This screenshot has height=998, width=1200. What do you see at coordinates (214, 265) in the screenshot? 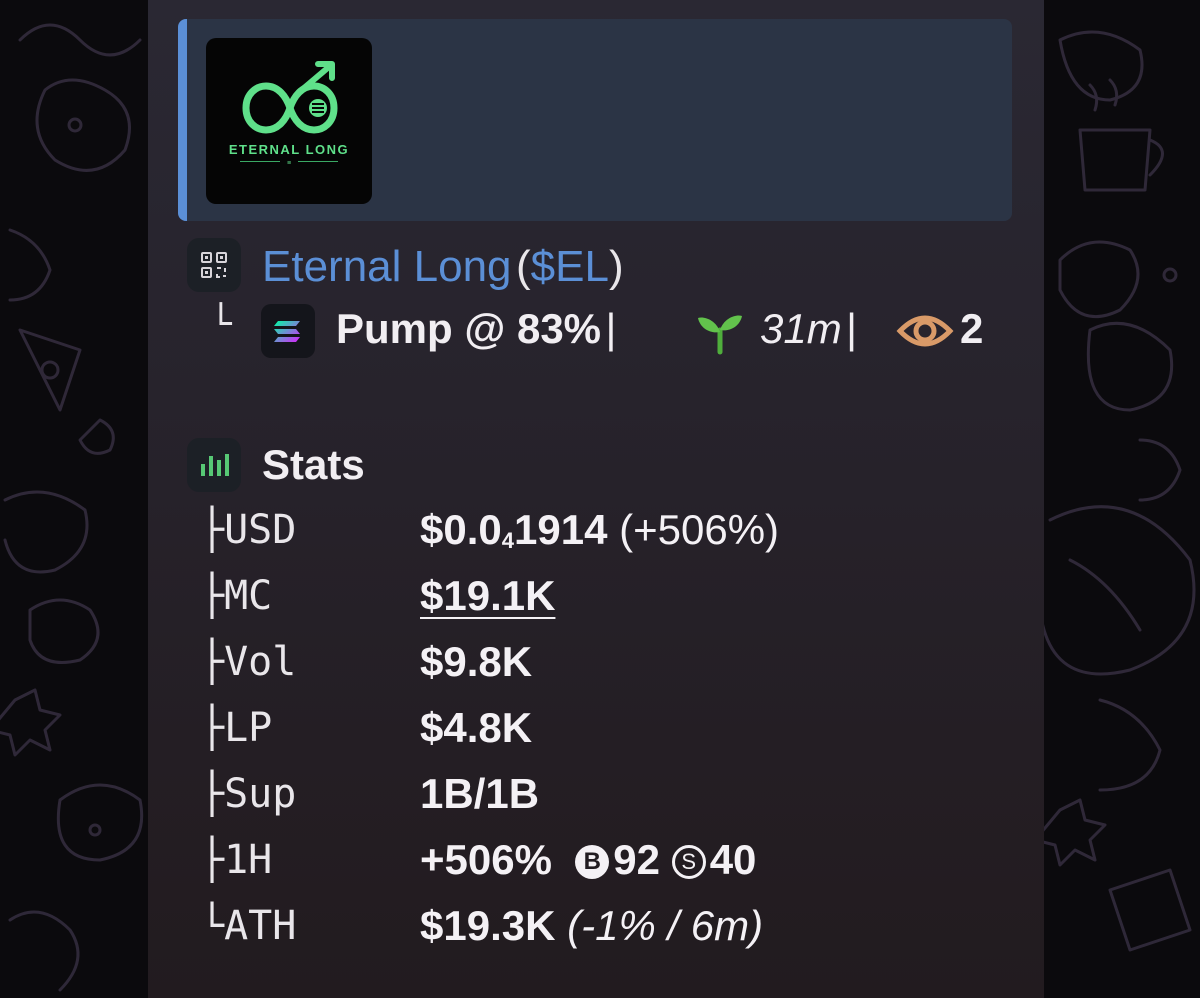
I see `qr-code-icon` at bounding box center [214, 265].